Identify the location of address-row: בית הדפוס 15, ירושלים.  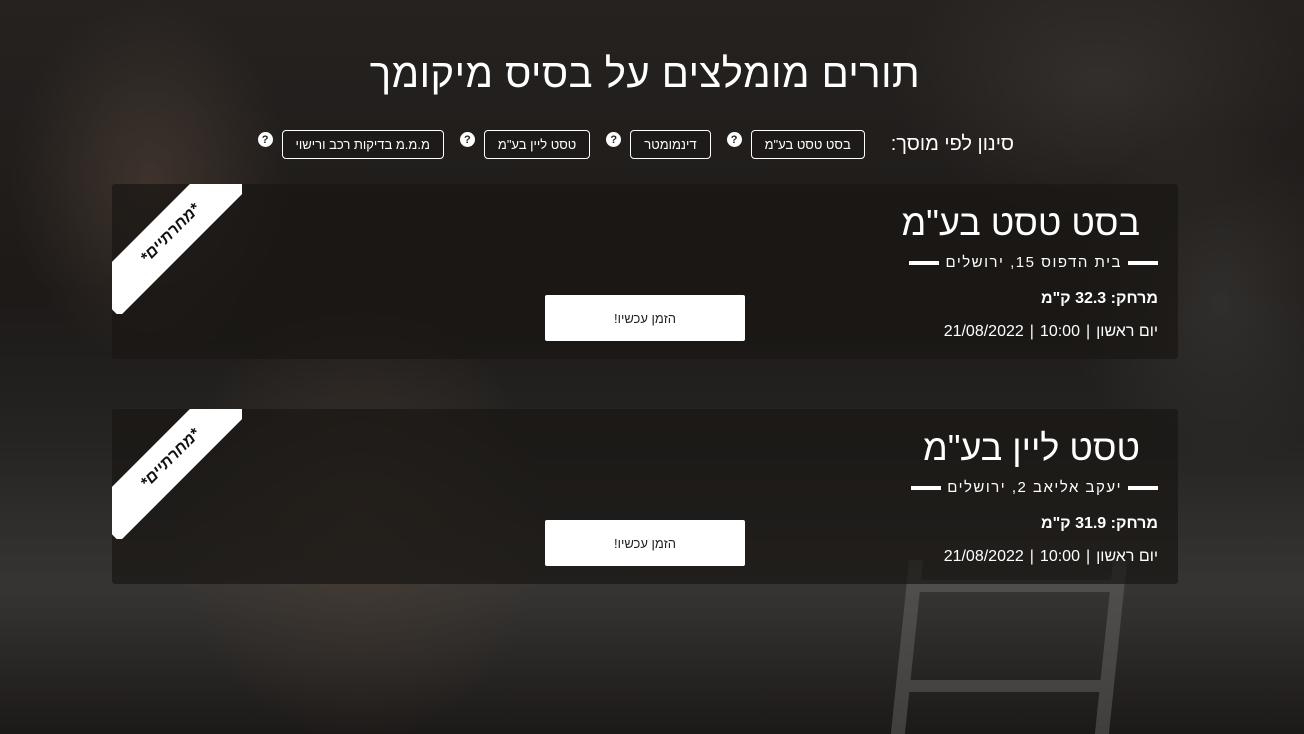
(1033, 262).